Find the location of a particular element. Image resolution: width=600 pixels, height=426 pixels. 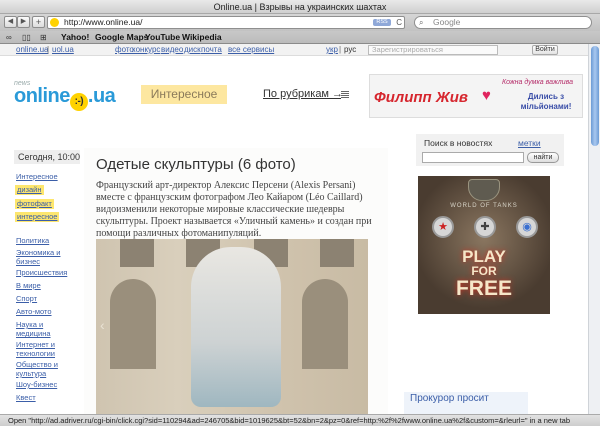

topnav-video: видео is located at coordinates (172, 49).